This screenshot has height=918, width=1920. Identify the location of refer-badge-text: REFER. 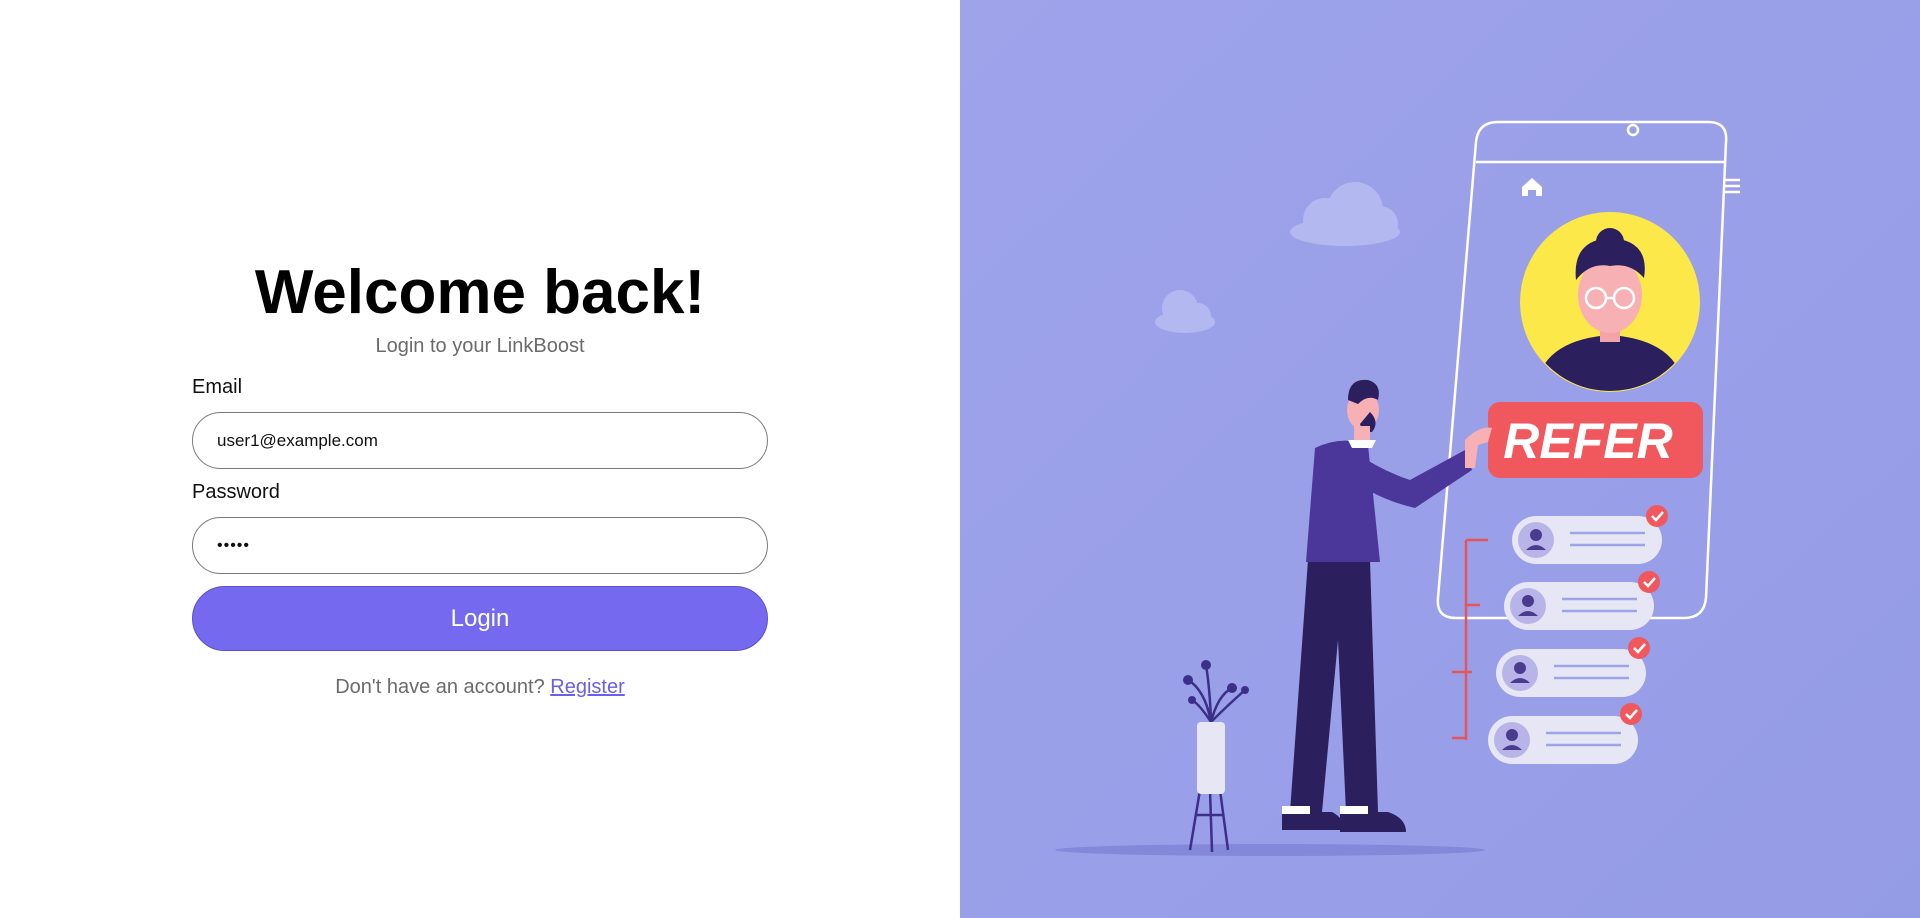
(1587, 441).